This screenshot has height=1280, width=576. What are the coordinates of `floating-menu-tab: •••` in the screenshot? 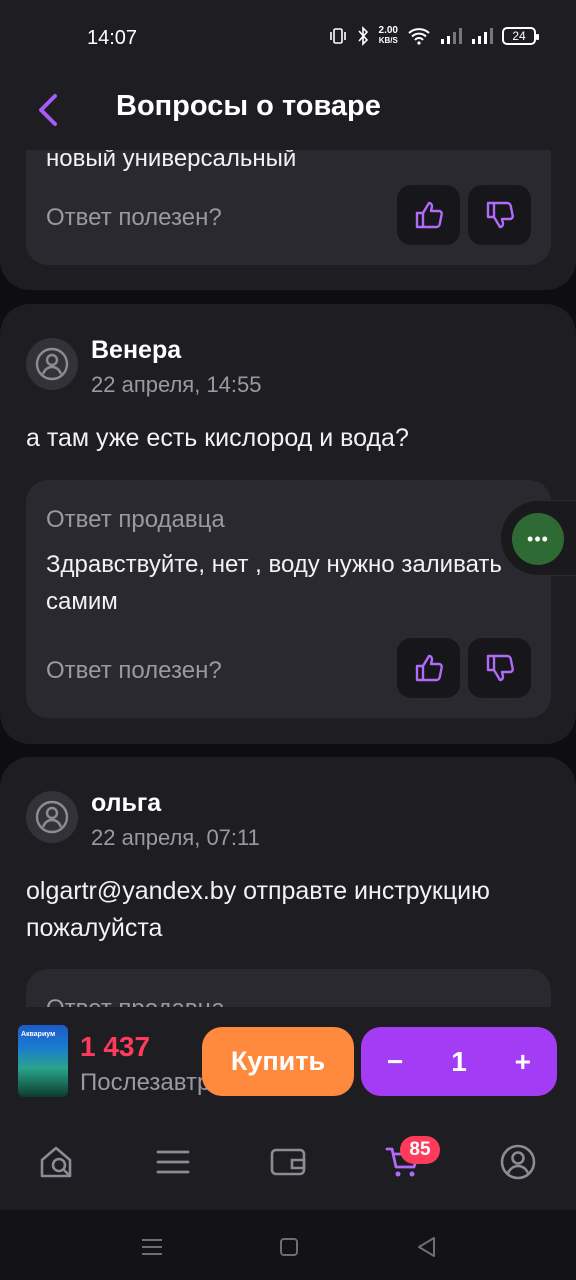 It's located at (538, 538).